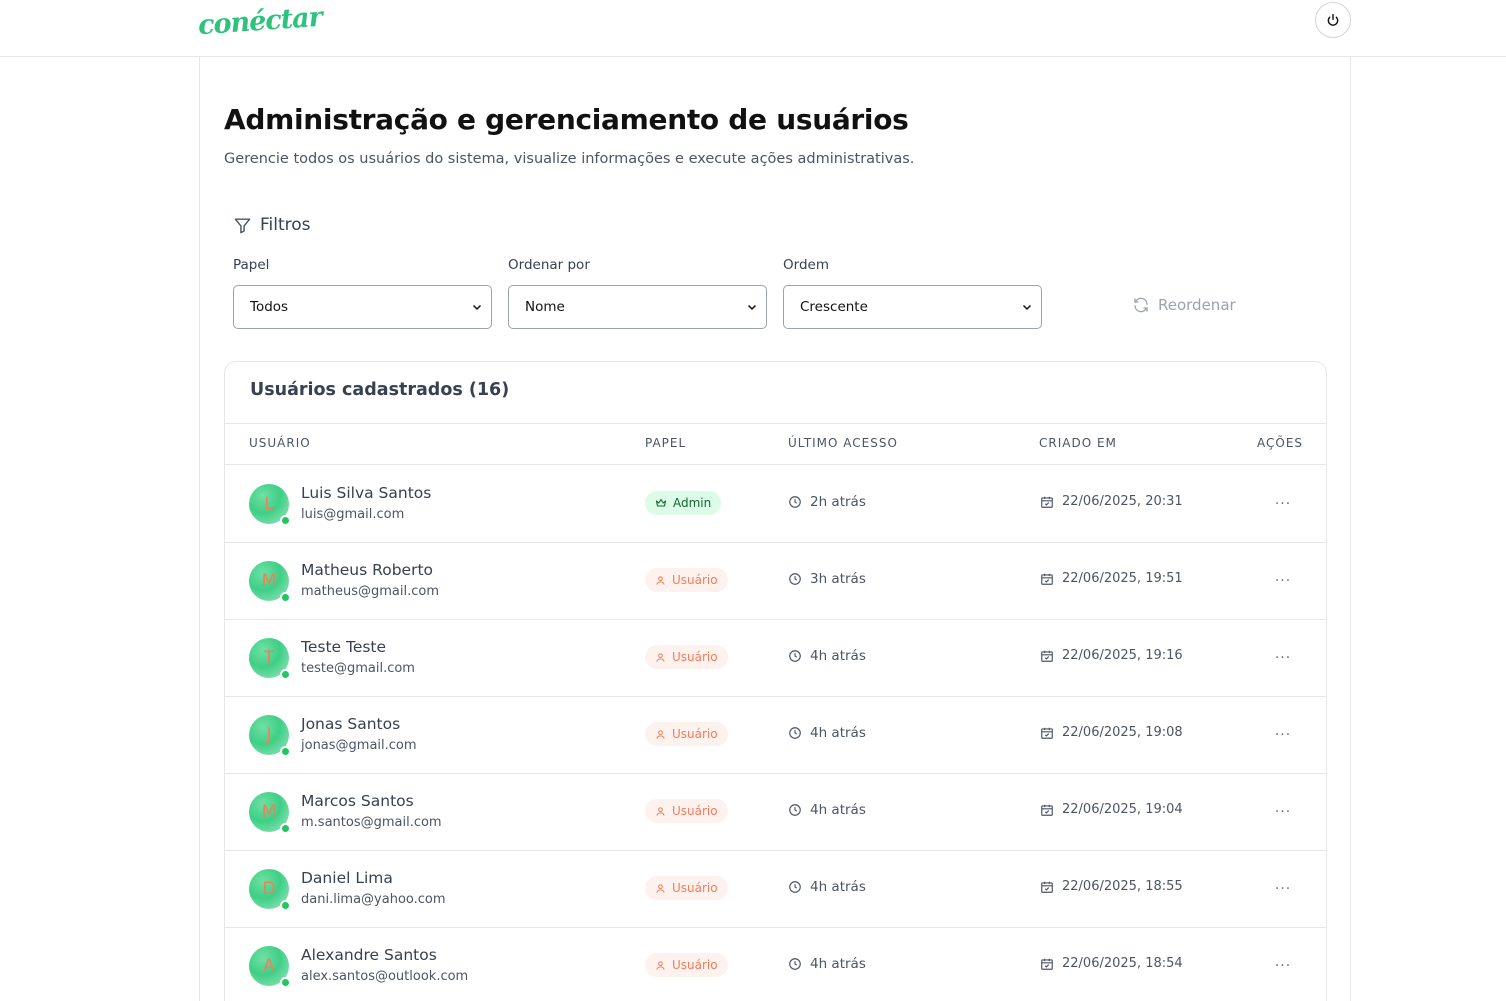 The height and width of the screenshot is (1001, 1506). I want to click on avatar-initial: T, so click(269, 658).